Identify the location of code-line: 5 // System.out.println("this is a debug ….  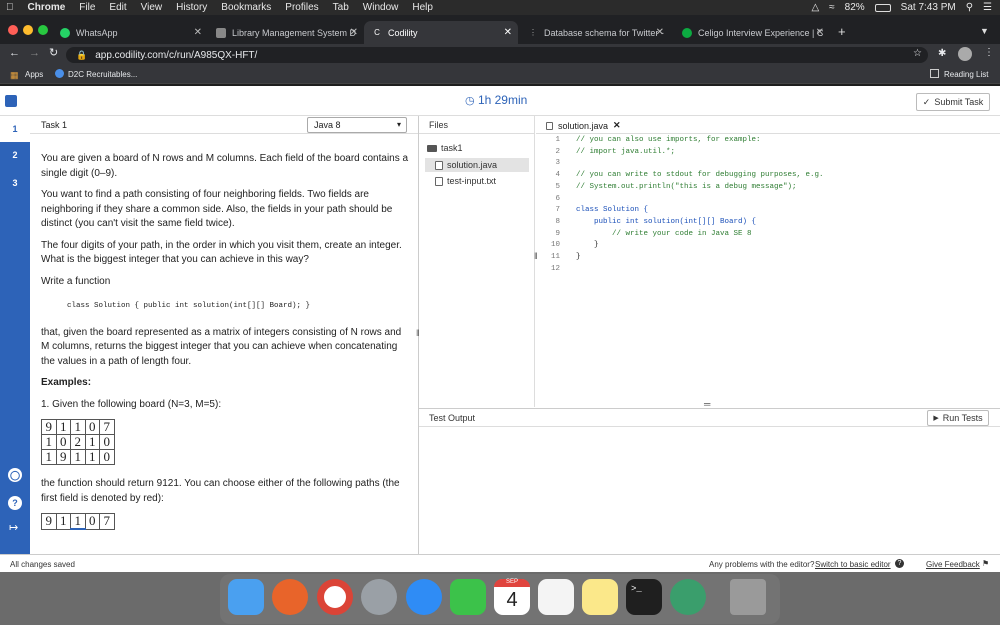
(768, 189).